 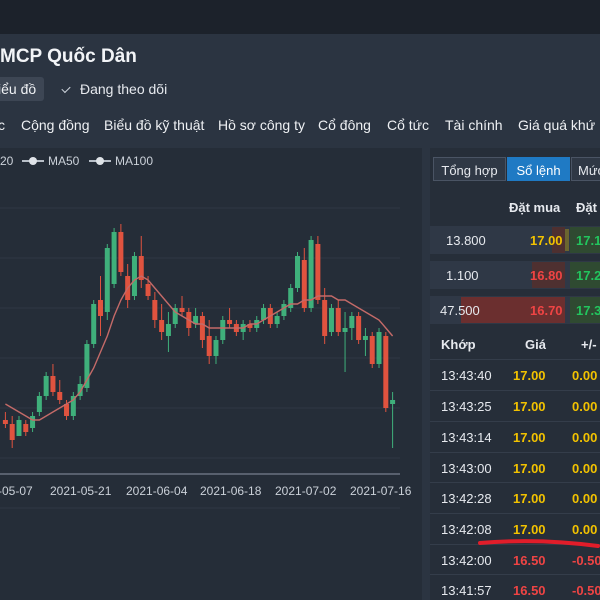 What do you see at coordinates (55, 125) in the screenshot?
I see `nav-item-community: Cộng đồng` at bounding box center [55, 125].